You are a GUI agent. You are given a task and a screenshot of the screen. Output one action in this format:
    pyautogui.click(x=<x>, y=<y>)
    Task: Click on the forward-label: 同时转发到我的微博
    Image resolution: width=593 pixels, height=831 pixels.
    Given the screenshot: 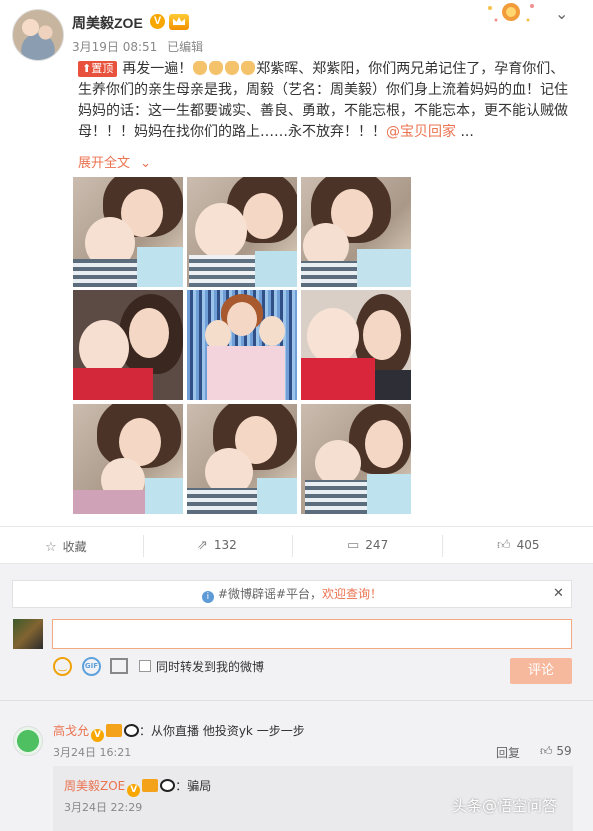 What is the action you would take?
    pyautogui.click(x=210, y=667)
    